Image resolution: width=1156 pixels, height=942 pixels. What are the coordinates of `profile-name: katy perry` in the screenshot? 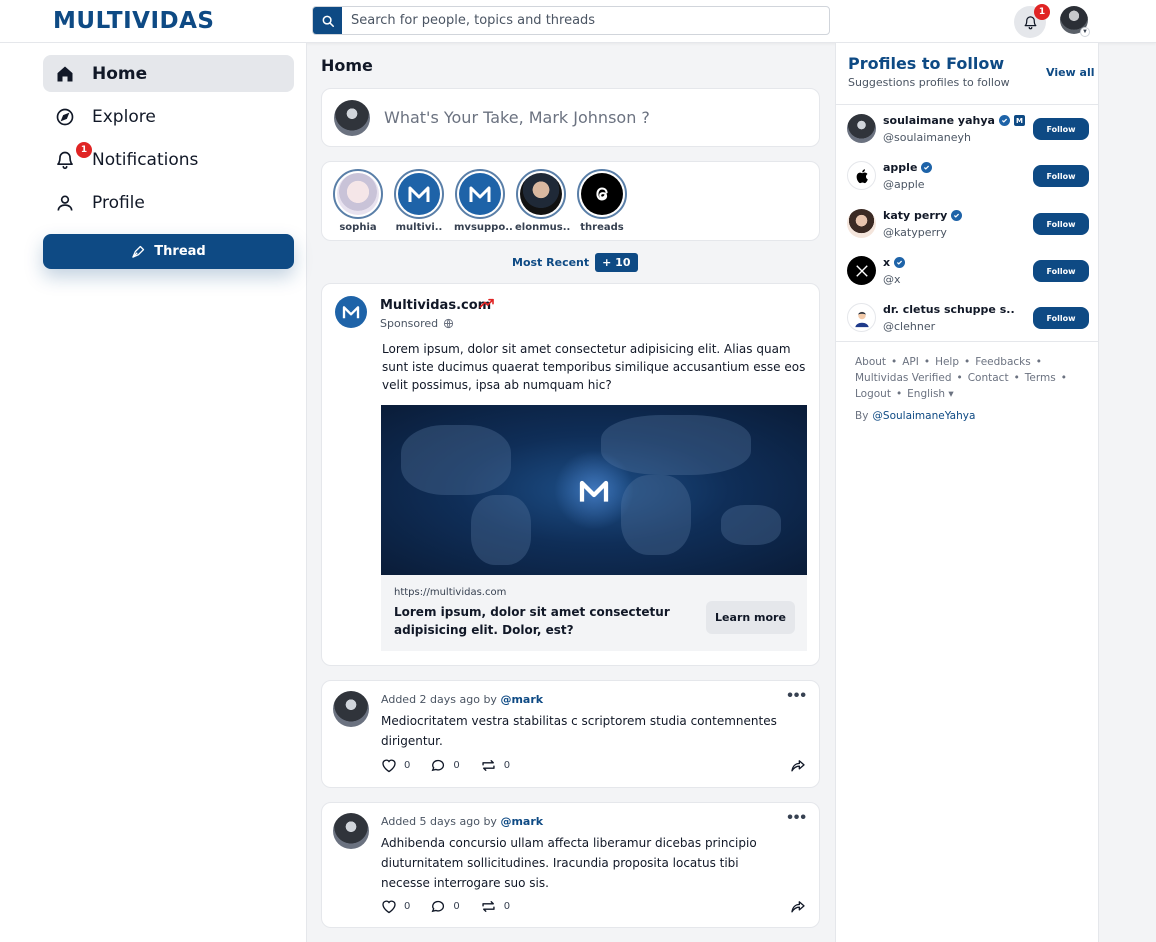 It's located at (923, 215).